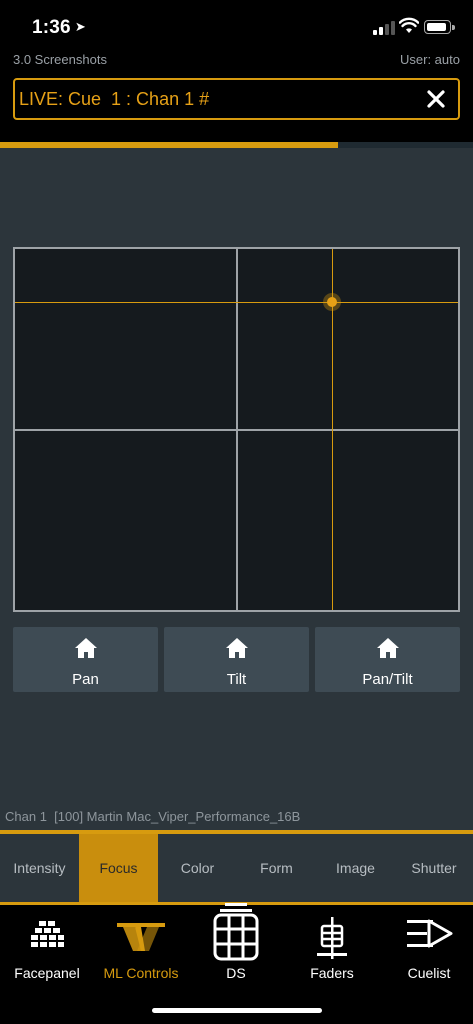  Describe the element at coordinates (439, 27) in the screenshot. I see `battery-icon` at that location.